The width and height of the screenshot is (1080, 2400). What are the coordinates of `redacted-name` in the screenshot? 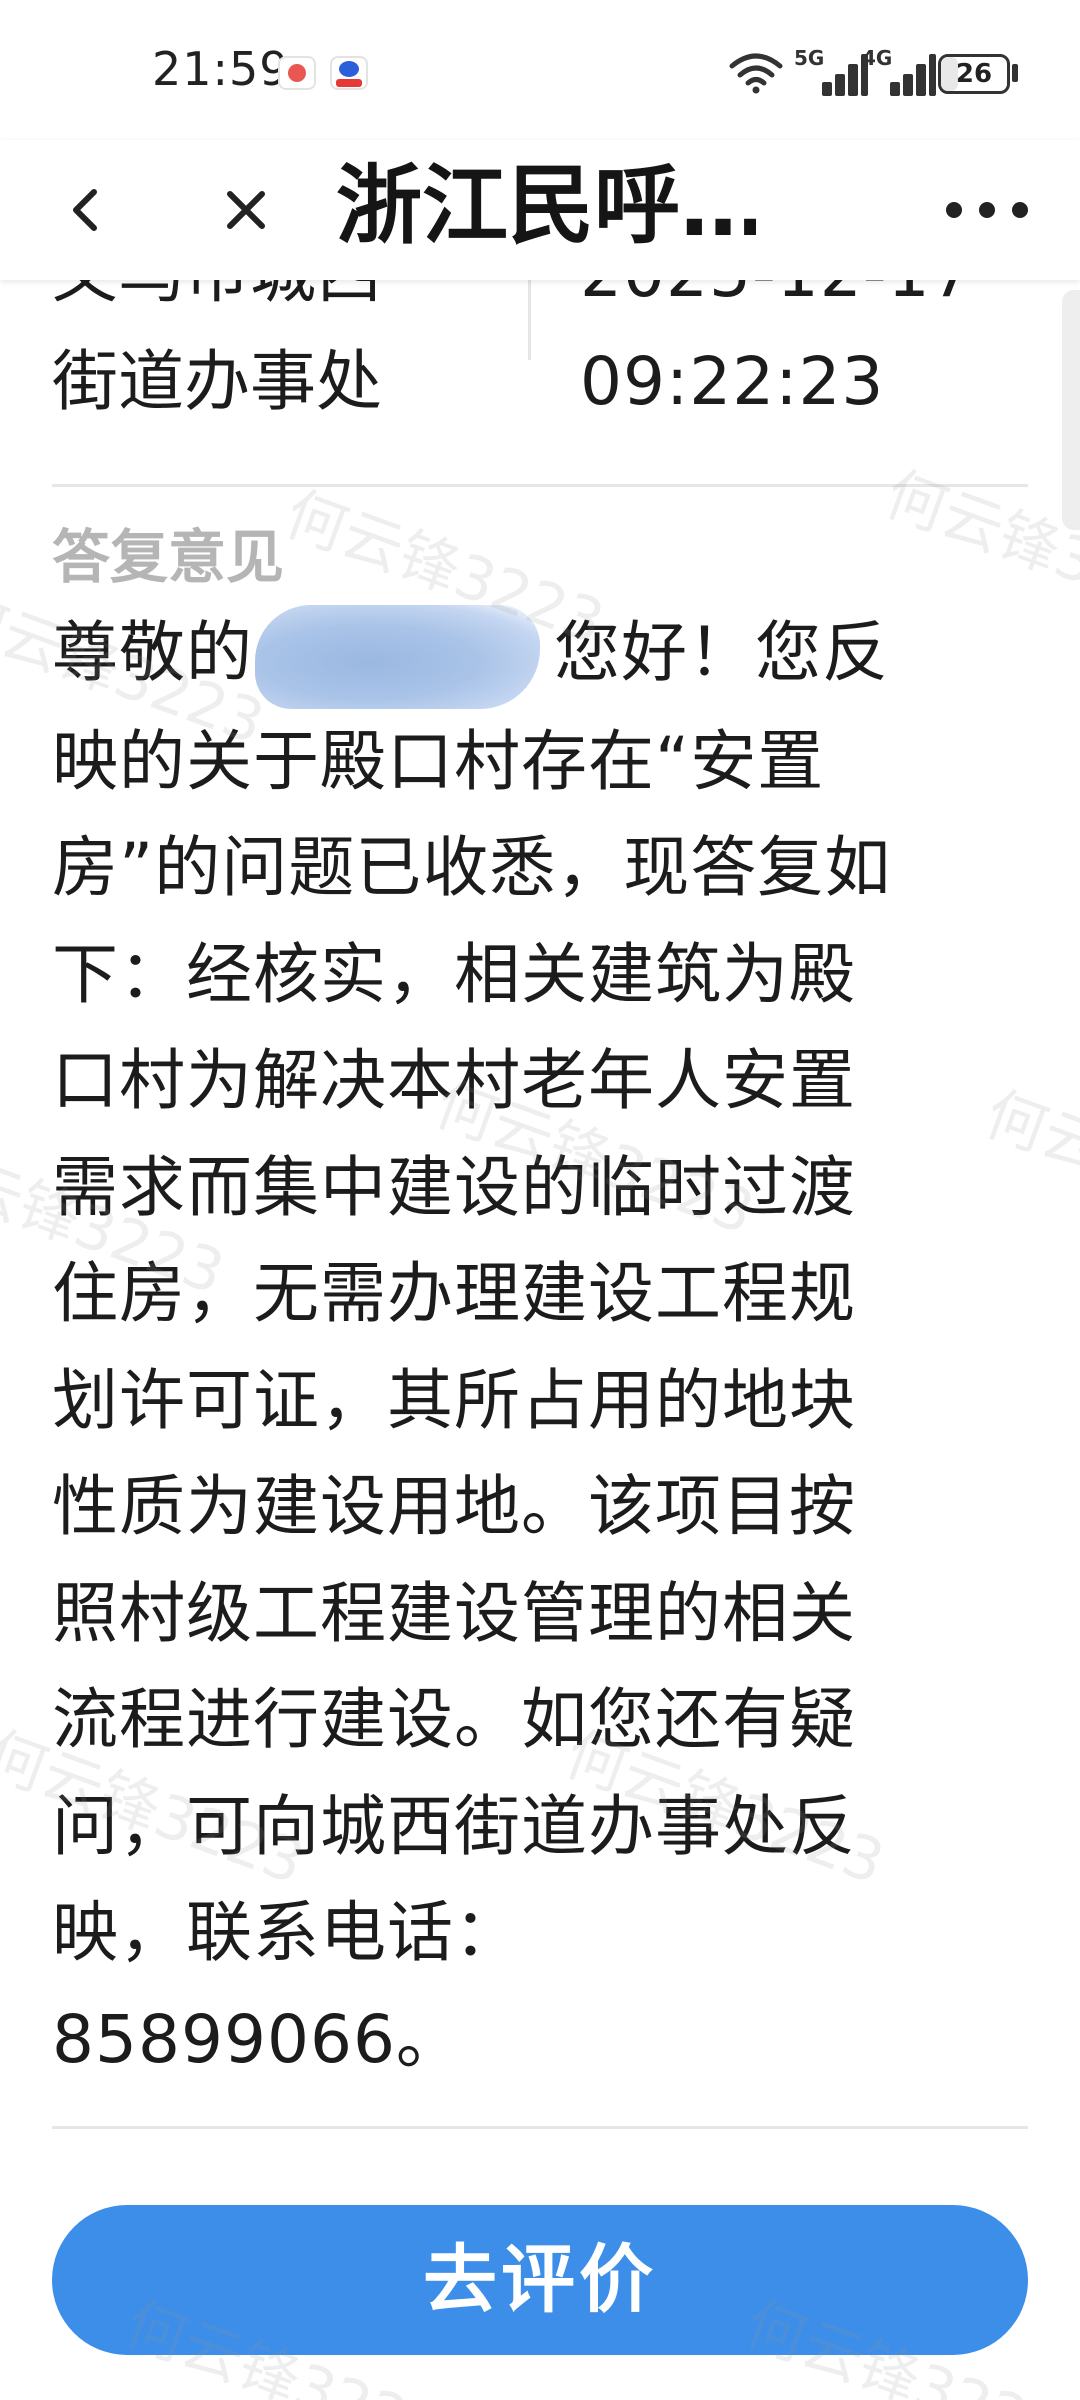 It's located at (397, 656).